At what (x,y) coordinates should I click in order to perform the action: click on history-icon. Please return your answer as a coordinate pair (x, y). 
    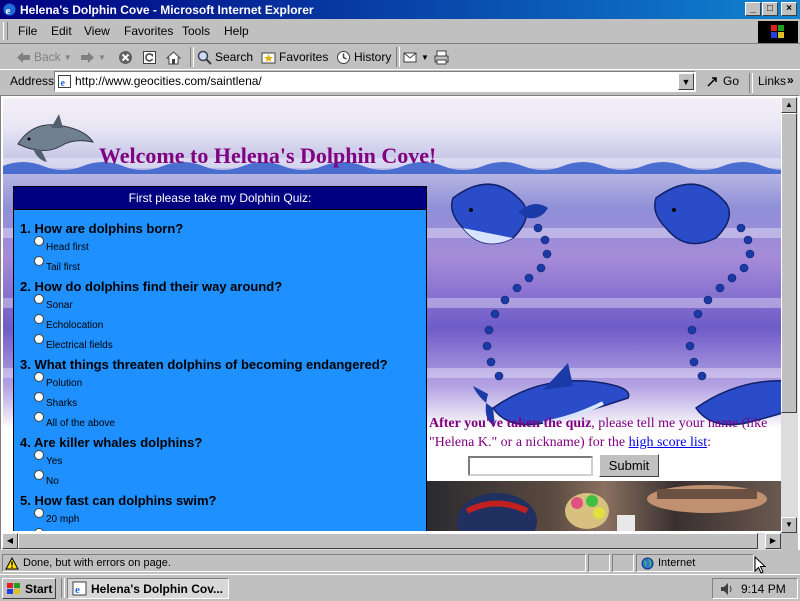
    Looking at the image, I should click on (343, 57).